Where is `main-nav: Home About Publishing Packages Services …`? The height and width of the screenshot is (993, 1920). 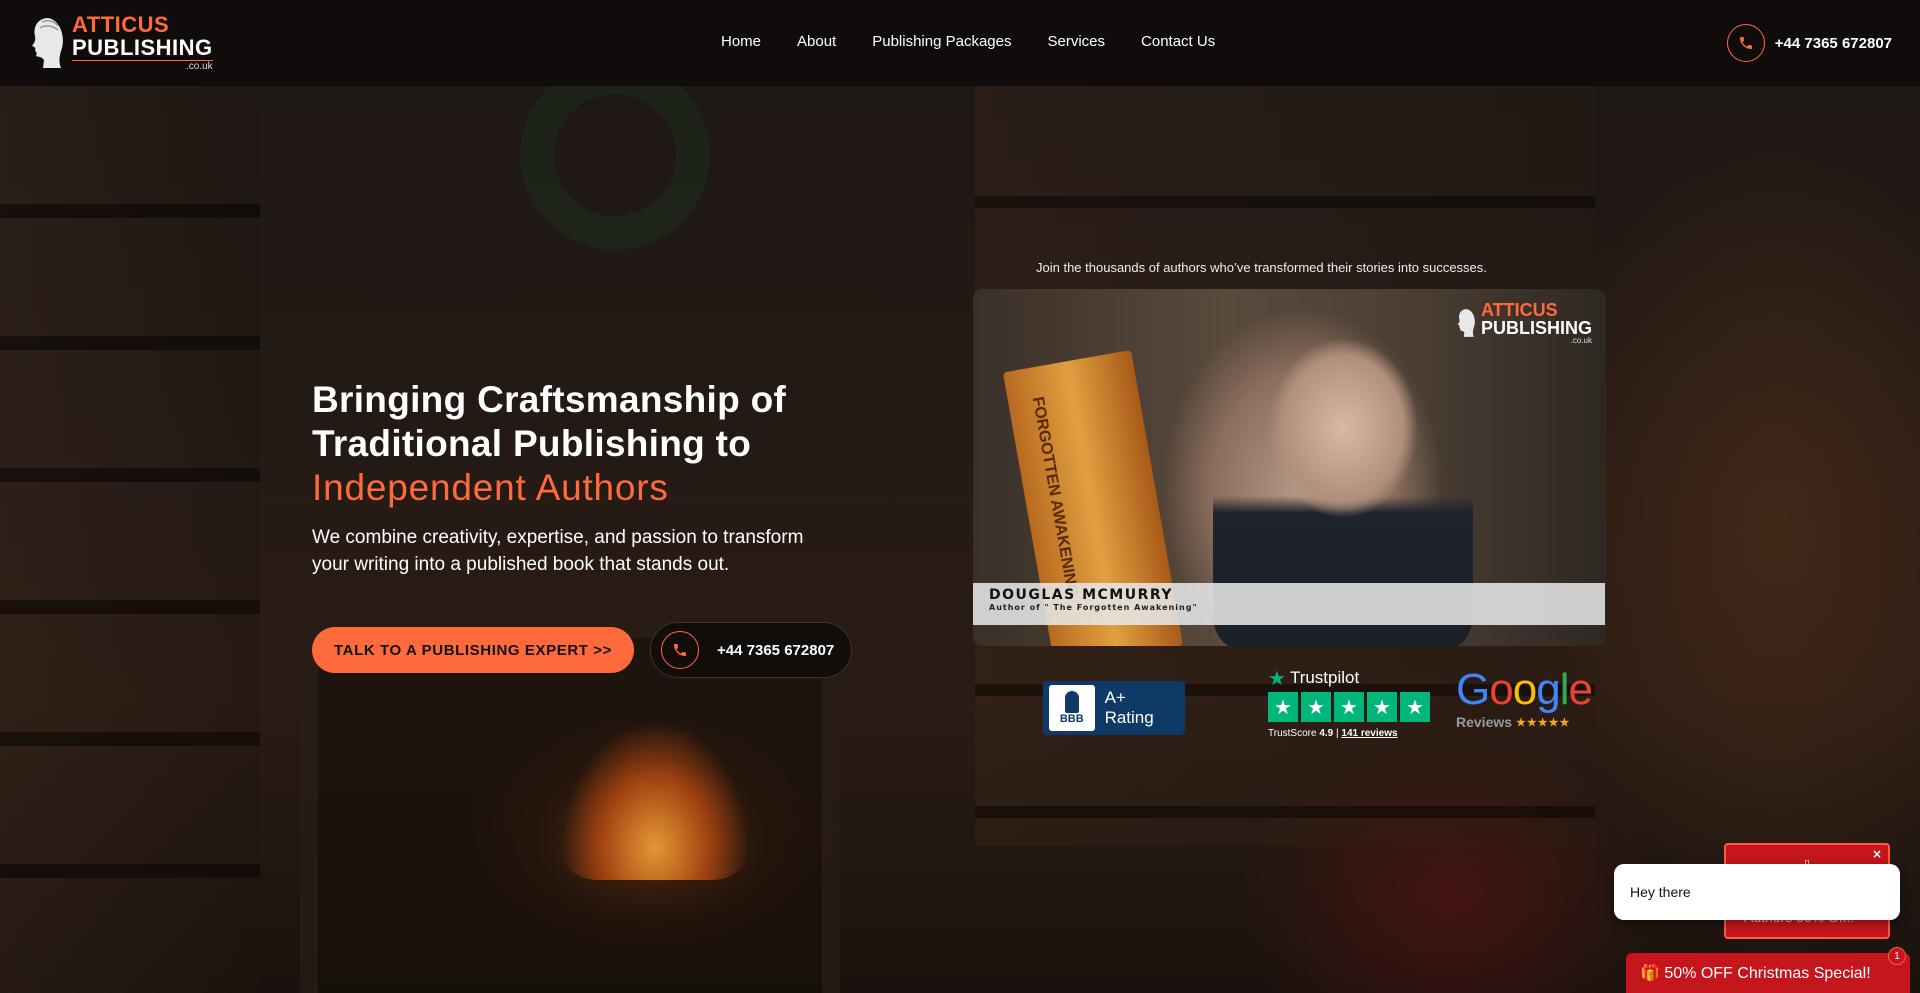
main-nav: Home About Publishing Packages Services … is located at coordinates (968, 41).